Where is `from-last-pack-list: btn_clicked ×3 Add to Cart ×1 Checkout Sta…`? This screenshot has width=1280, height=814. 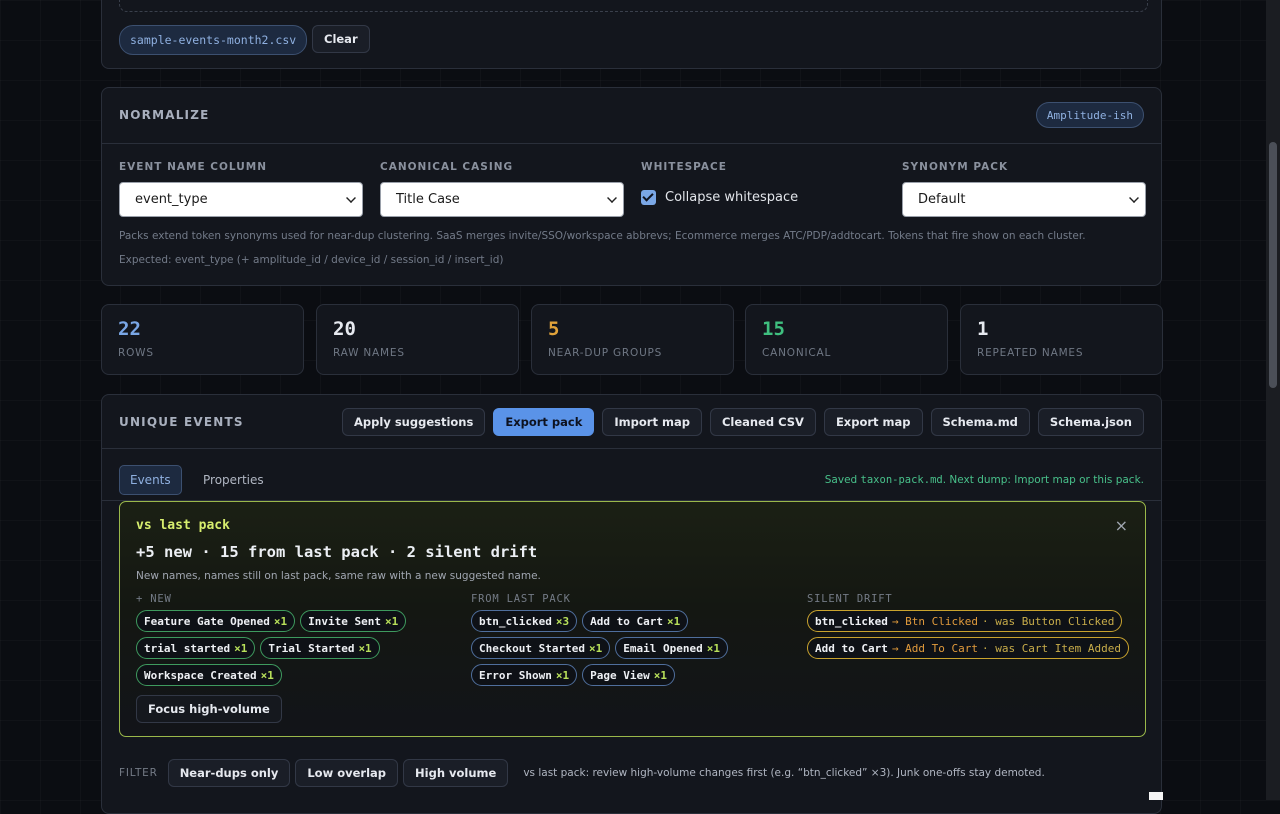 from-last-pack-list: btn_clicked ×3 Add to Cart ×1 Checkout Sta… is located at coordinates (621, 648).